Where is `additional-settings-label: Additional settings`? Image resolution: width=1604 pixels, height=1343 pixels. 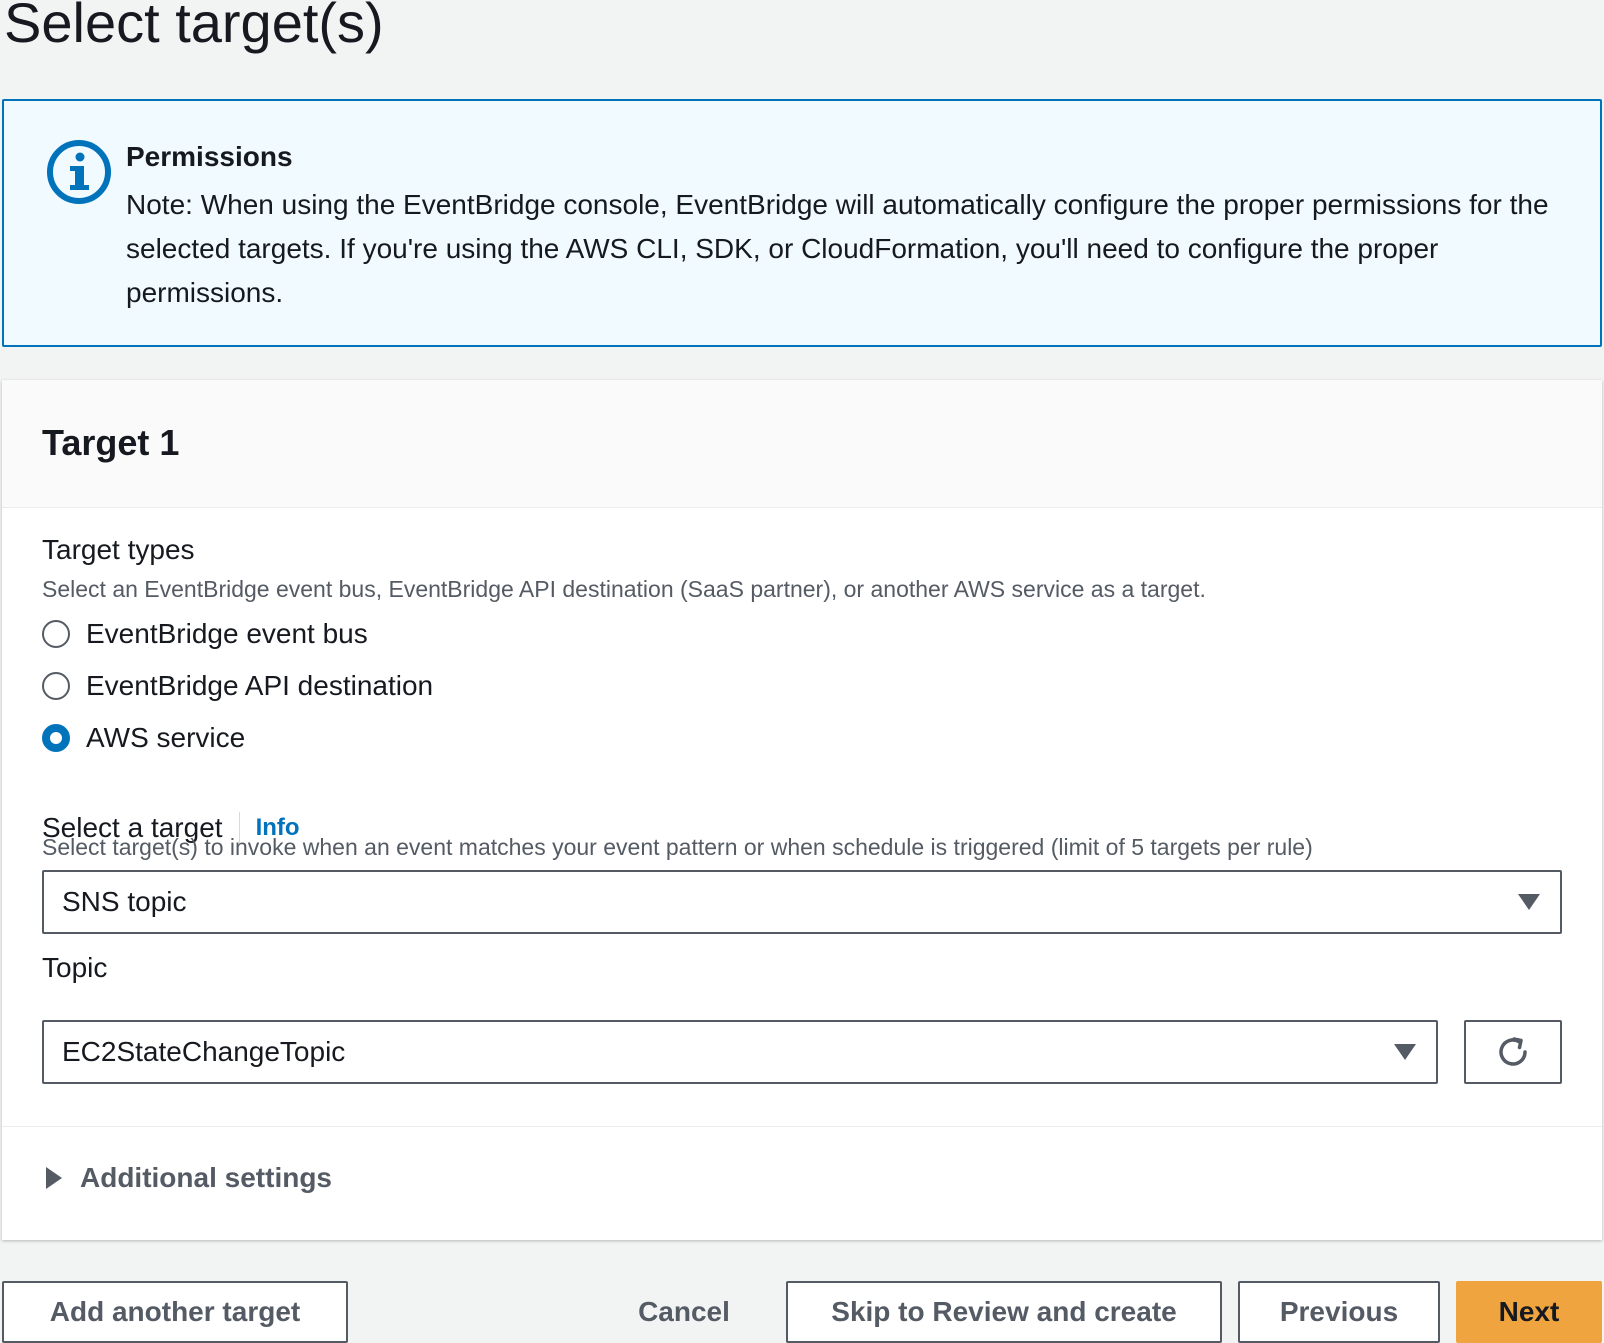 additional-settings-label: Additional settings is located at coordinates (206, 1177).